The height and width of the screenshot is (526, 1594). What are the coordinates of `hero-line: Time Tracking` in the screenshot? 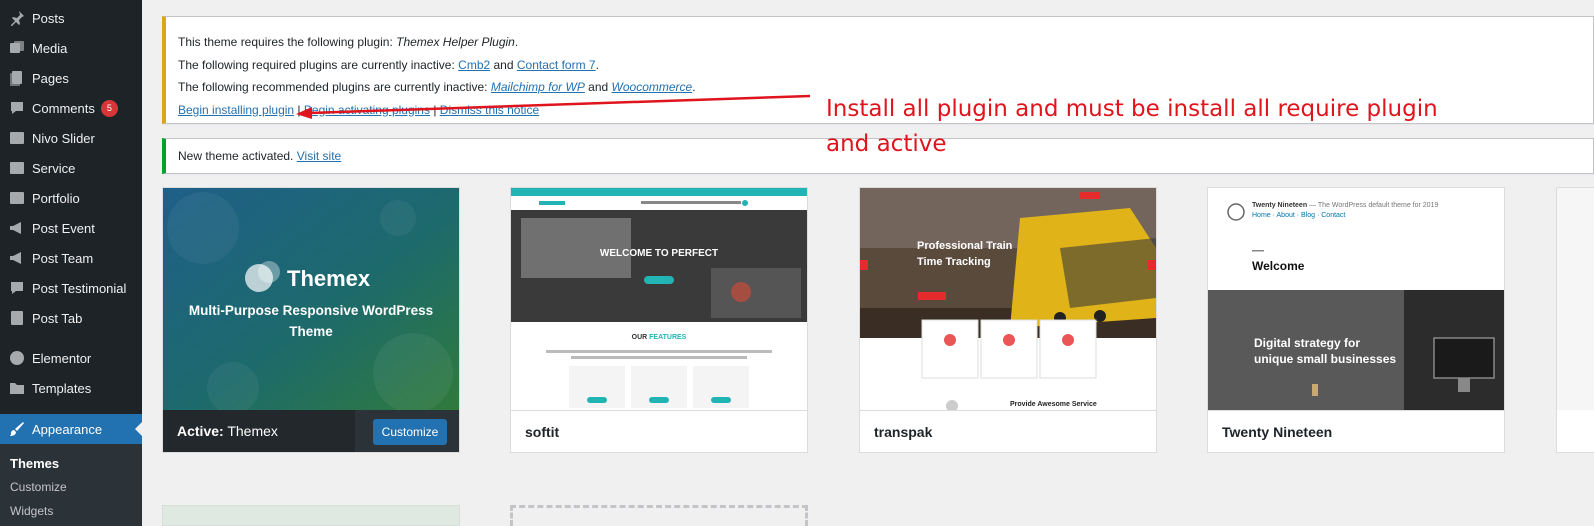 It's located at (954, 262).